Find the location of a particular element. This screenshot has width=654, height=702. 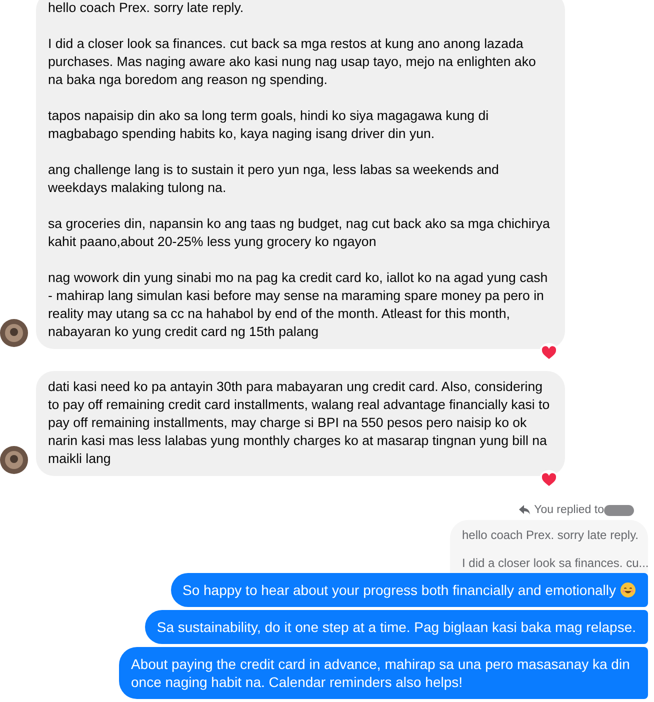

message-paragraph: sa groceries din, napansin ko ang taas ng budget, nag cut back ako sa mga chichirya kahit paano,about 20-25% less yung grocery ko ngayon is located at coordinates (299, 233).